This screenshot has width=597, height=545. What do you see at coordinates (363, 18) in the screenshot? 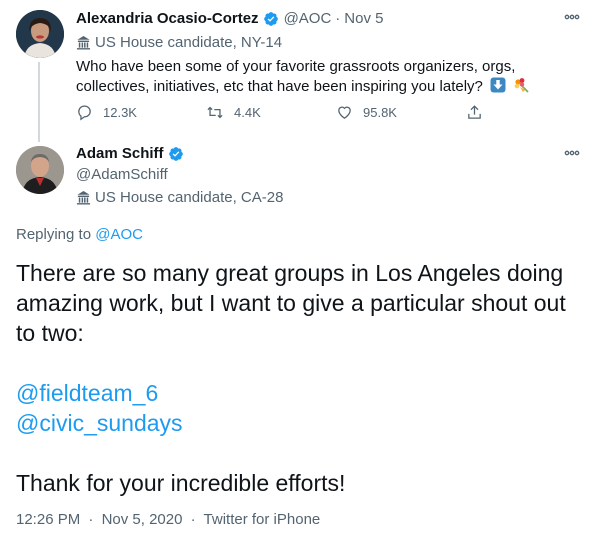
I see `tweet-date: Nov 5` at bounding box center [363, 18].